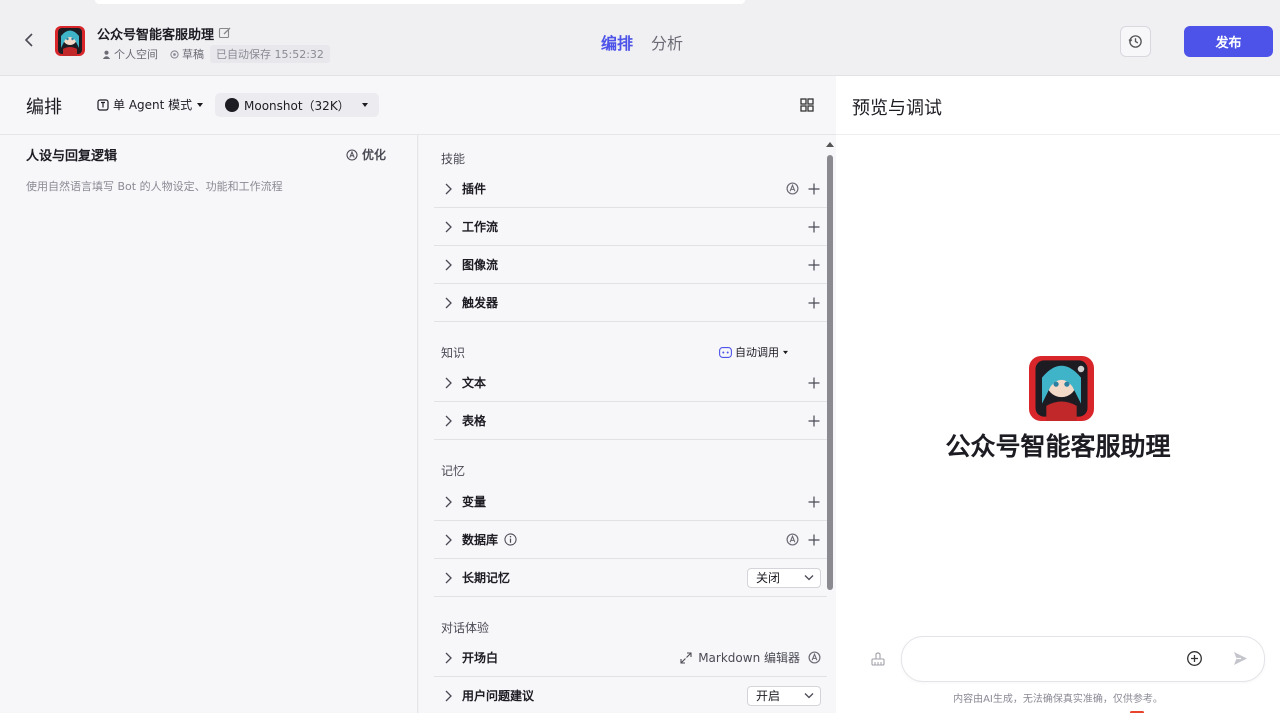 The image size is (1280, 713). I want to click on workspace-tag: 个人空间, so click(130, 54).